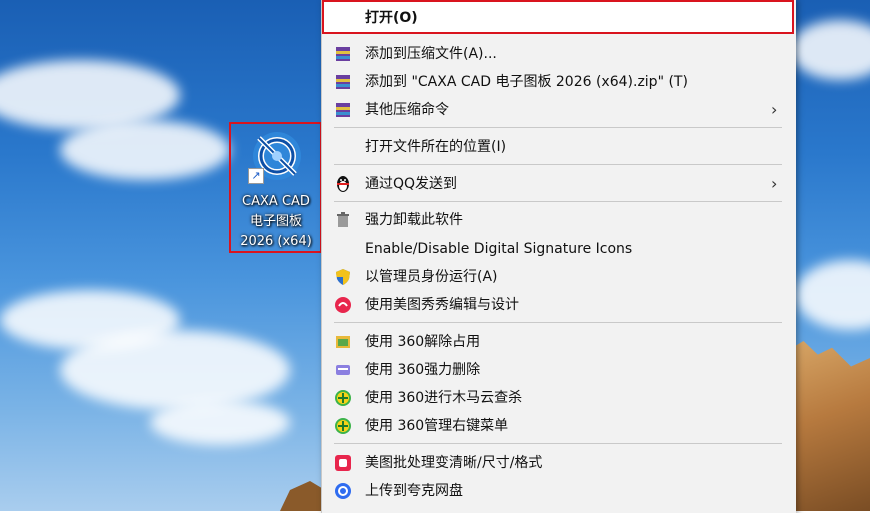  I want to click on shortcut-arrow-icon: ↗, so click(256, 176).